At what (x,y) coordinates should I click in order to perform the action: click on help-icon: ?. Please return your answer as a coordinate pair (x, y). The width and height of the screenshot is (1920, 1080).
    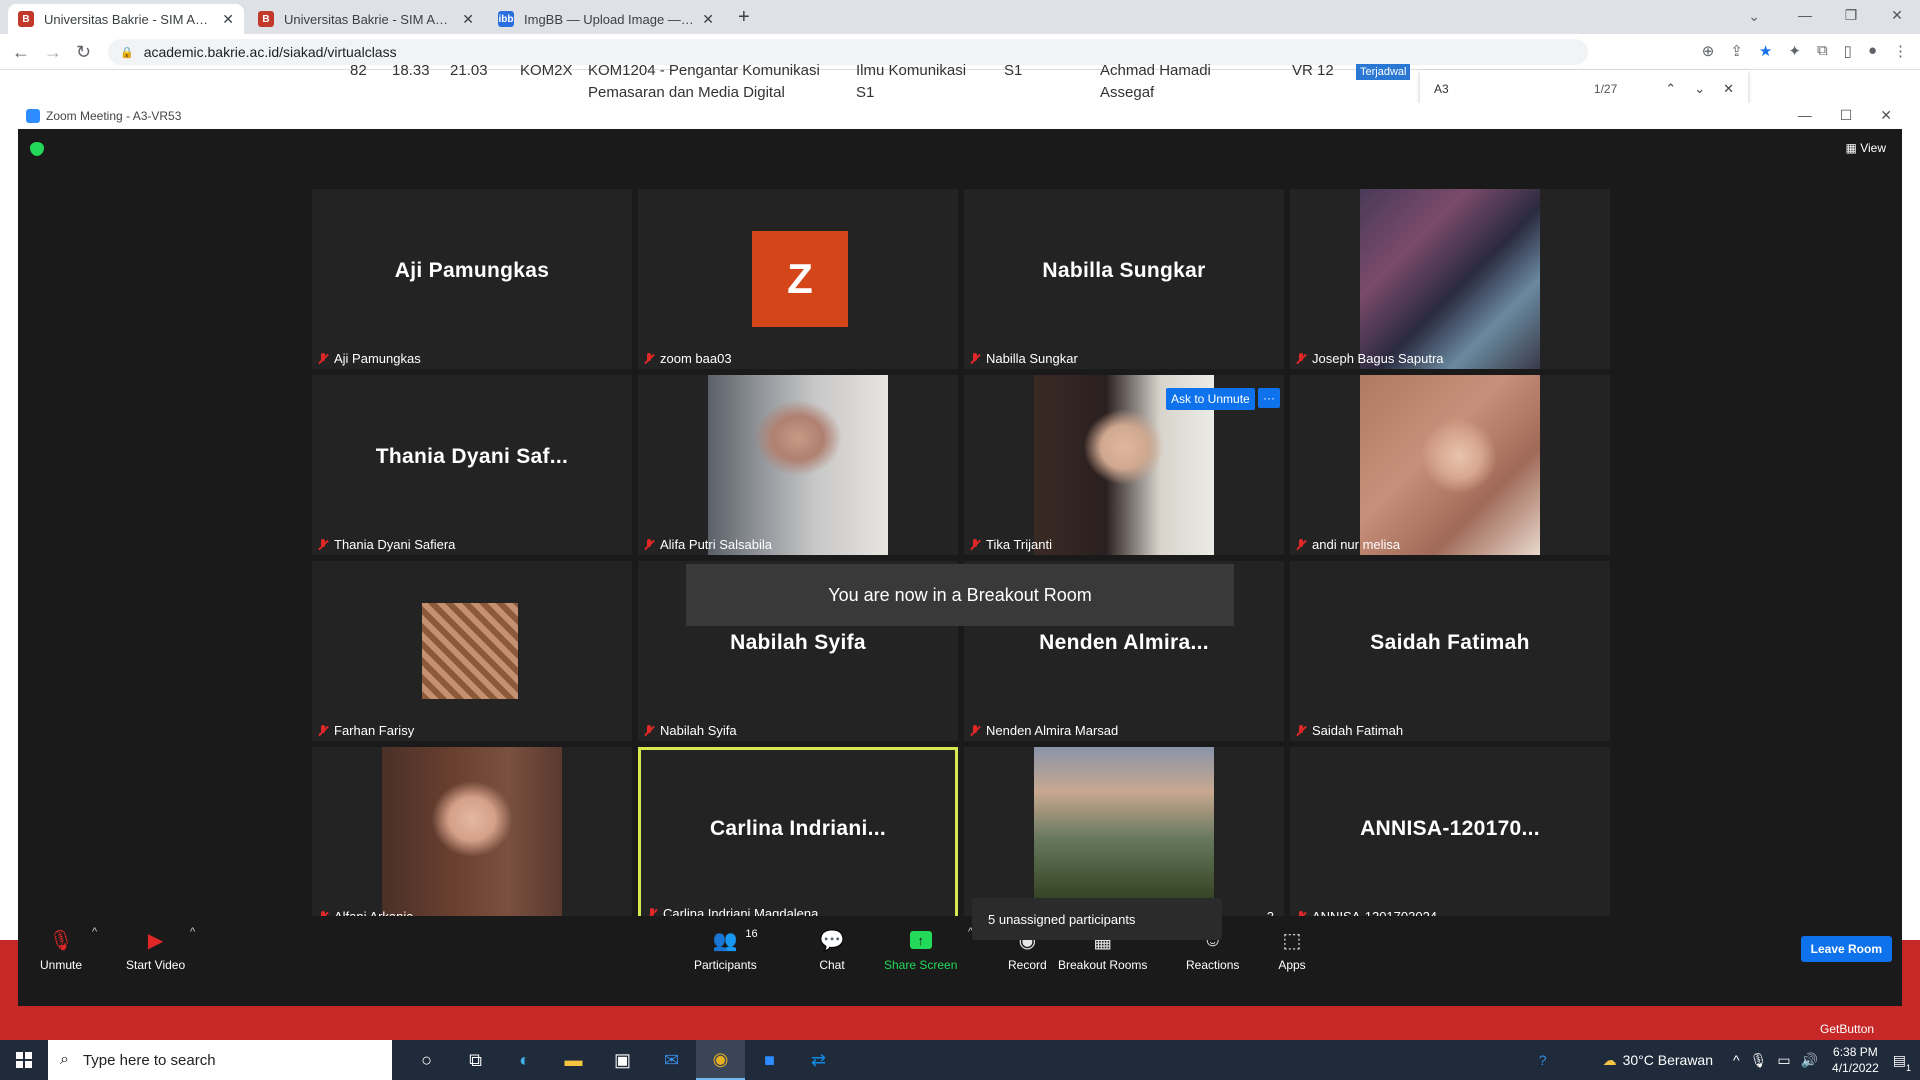
    Looking at the image, I should click on (1543, 1060).